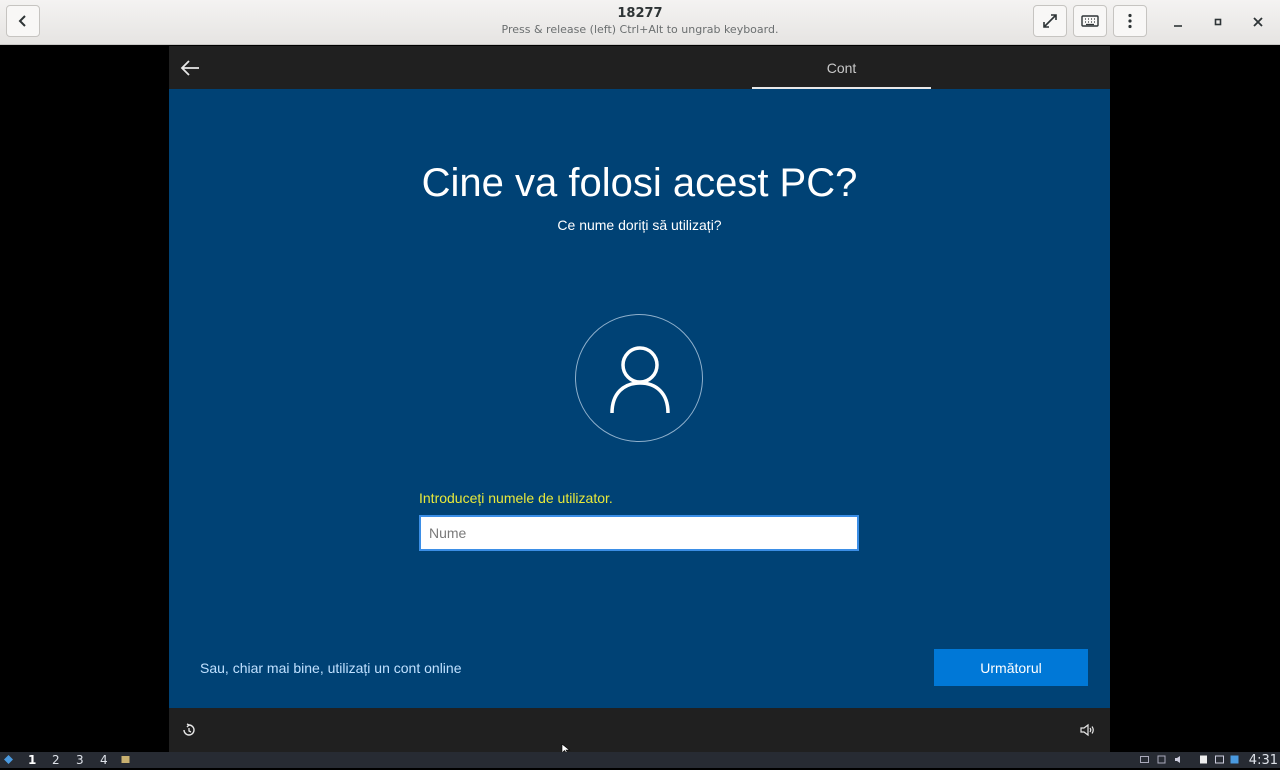 Image resolution: width=1280 pixels, height=770 pixels. I want to click on fullscreen-icon, so click(1050, 21).